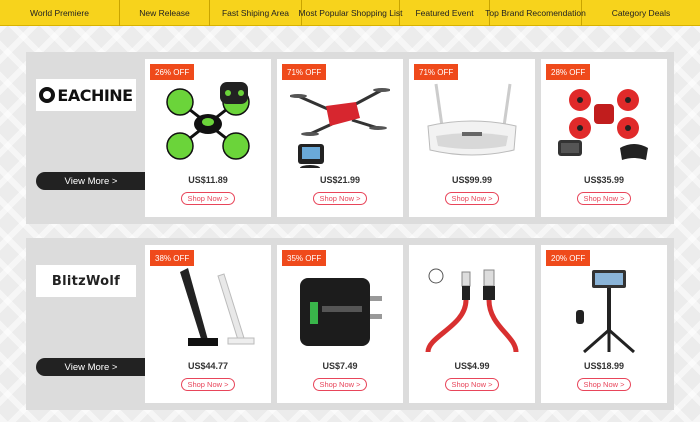 This screenshot has width=700, height=422. Describe the element at coordinates (208, 124) in the screenshot. I see `mini-quadcopter-drone-icon` at that location.